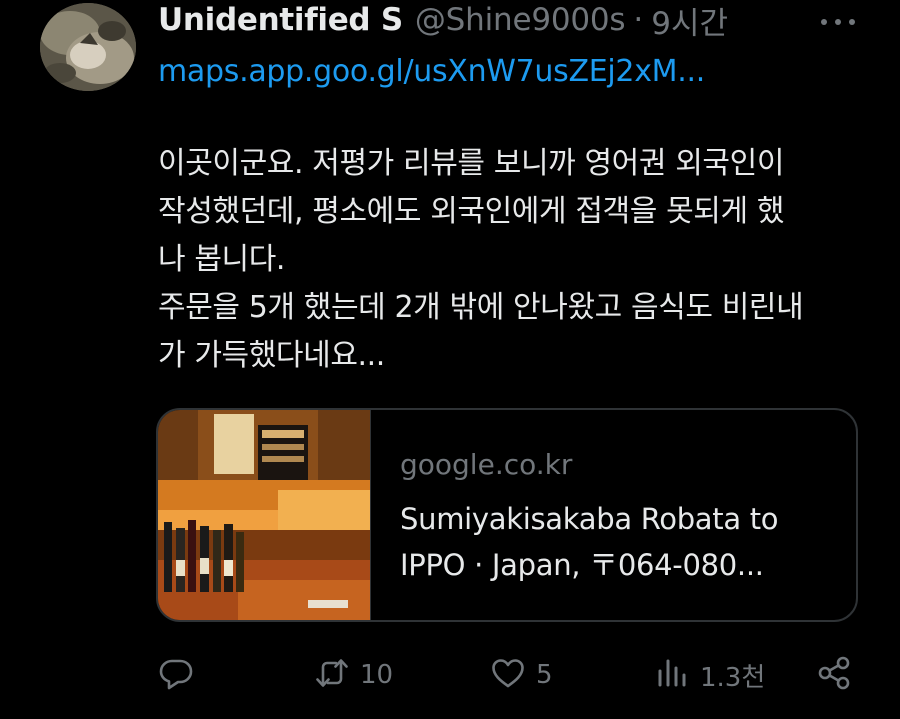  What do you see at coordinates (733, 677) in the screenshot?
I see `views-count: 1.3천` at bounding box center [733, 677].